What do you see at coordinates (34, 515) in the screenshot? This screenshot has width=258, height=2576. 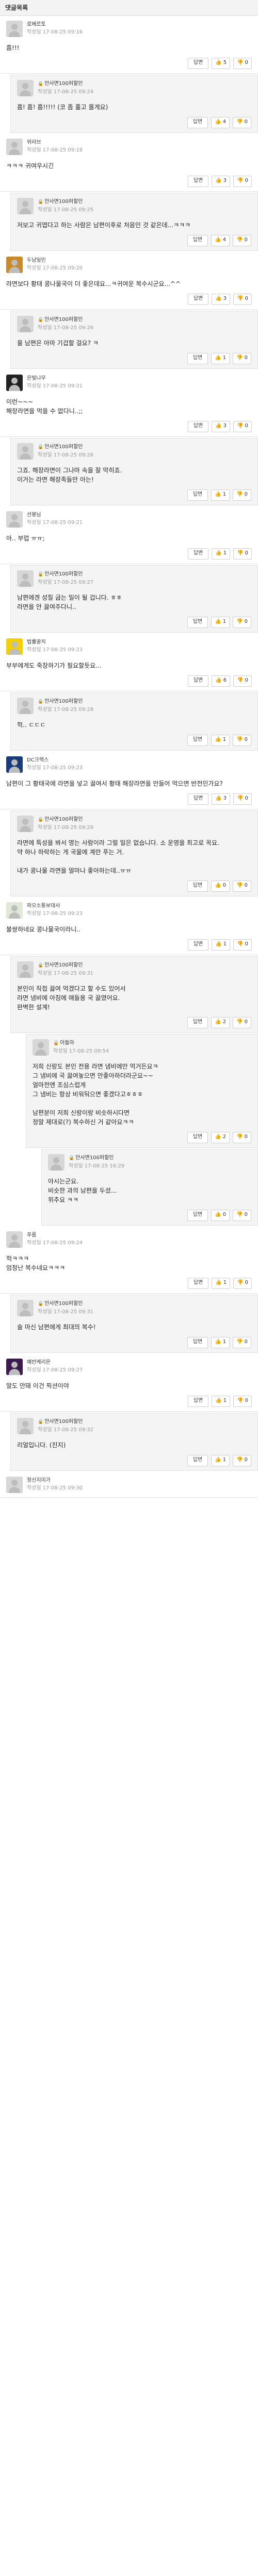 I see `author-name: 선봉님` at bounding box center [34, 515].